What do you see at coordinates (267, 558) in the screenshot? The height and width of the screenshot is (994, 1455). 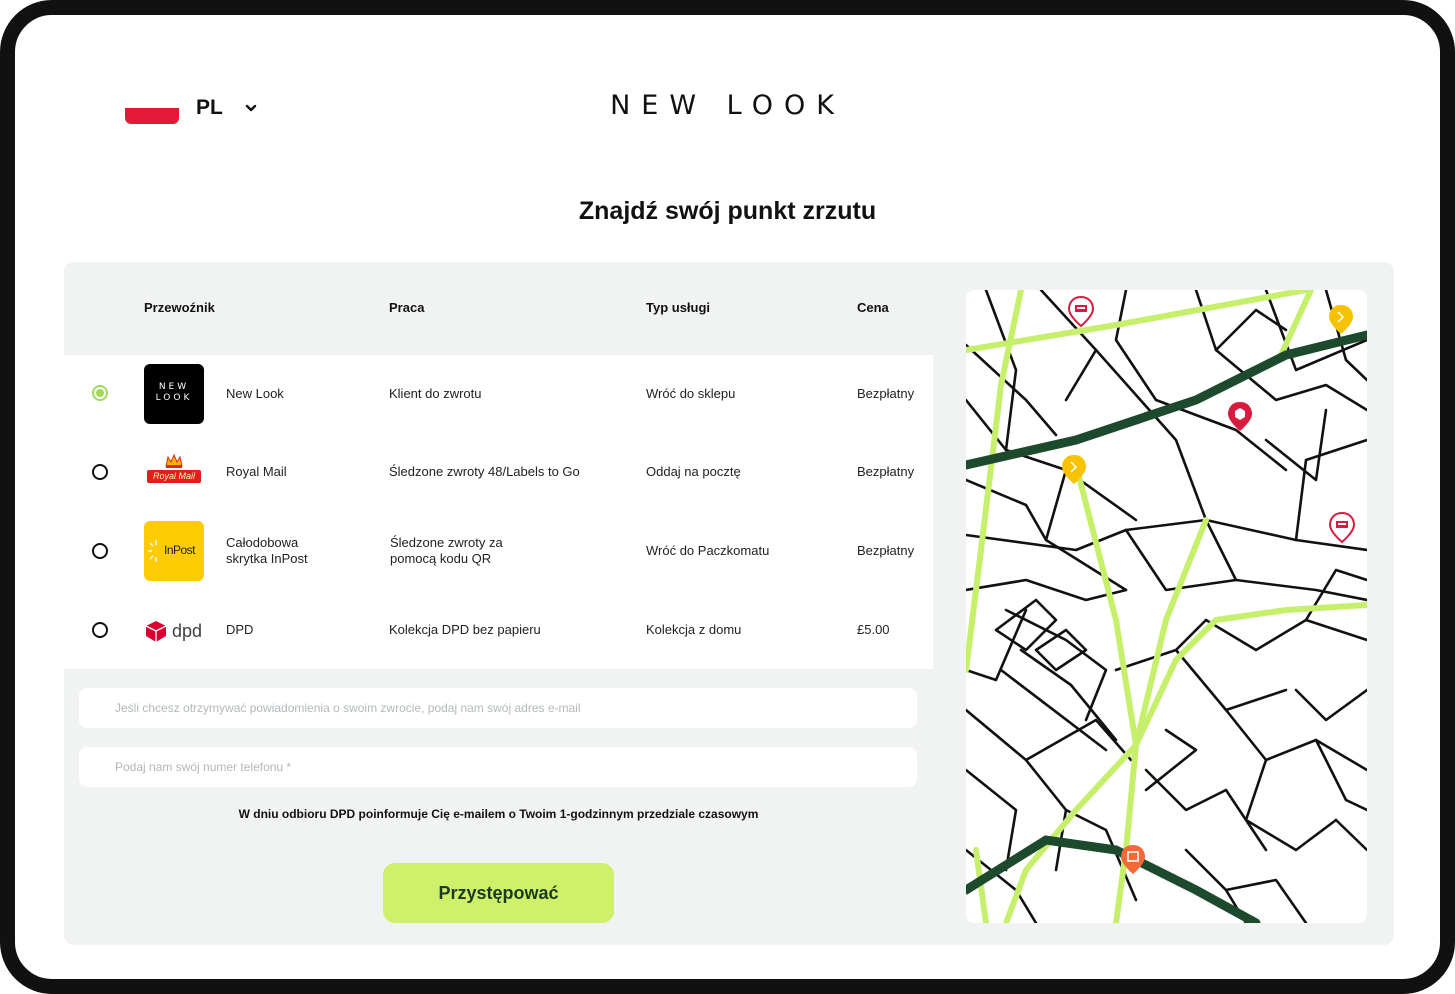 I see `carrier-name-line2: skrytka InPost` at bounding box center [267, 558].